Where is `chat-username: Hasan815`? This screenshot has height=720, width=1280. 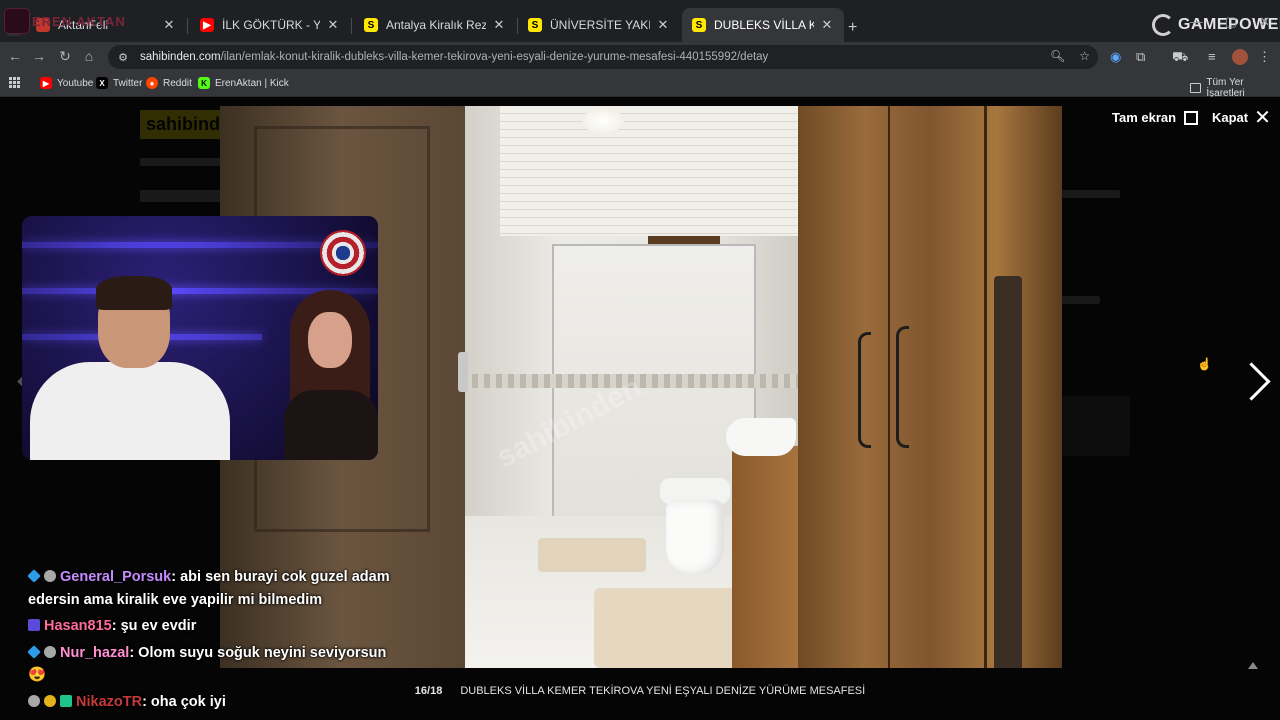 chat-username: Hasan815 is located at coordinates (78, 626).